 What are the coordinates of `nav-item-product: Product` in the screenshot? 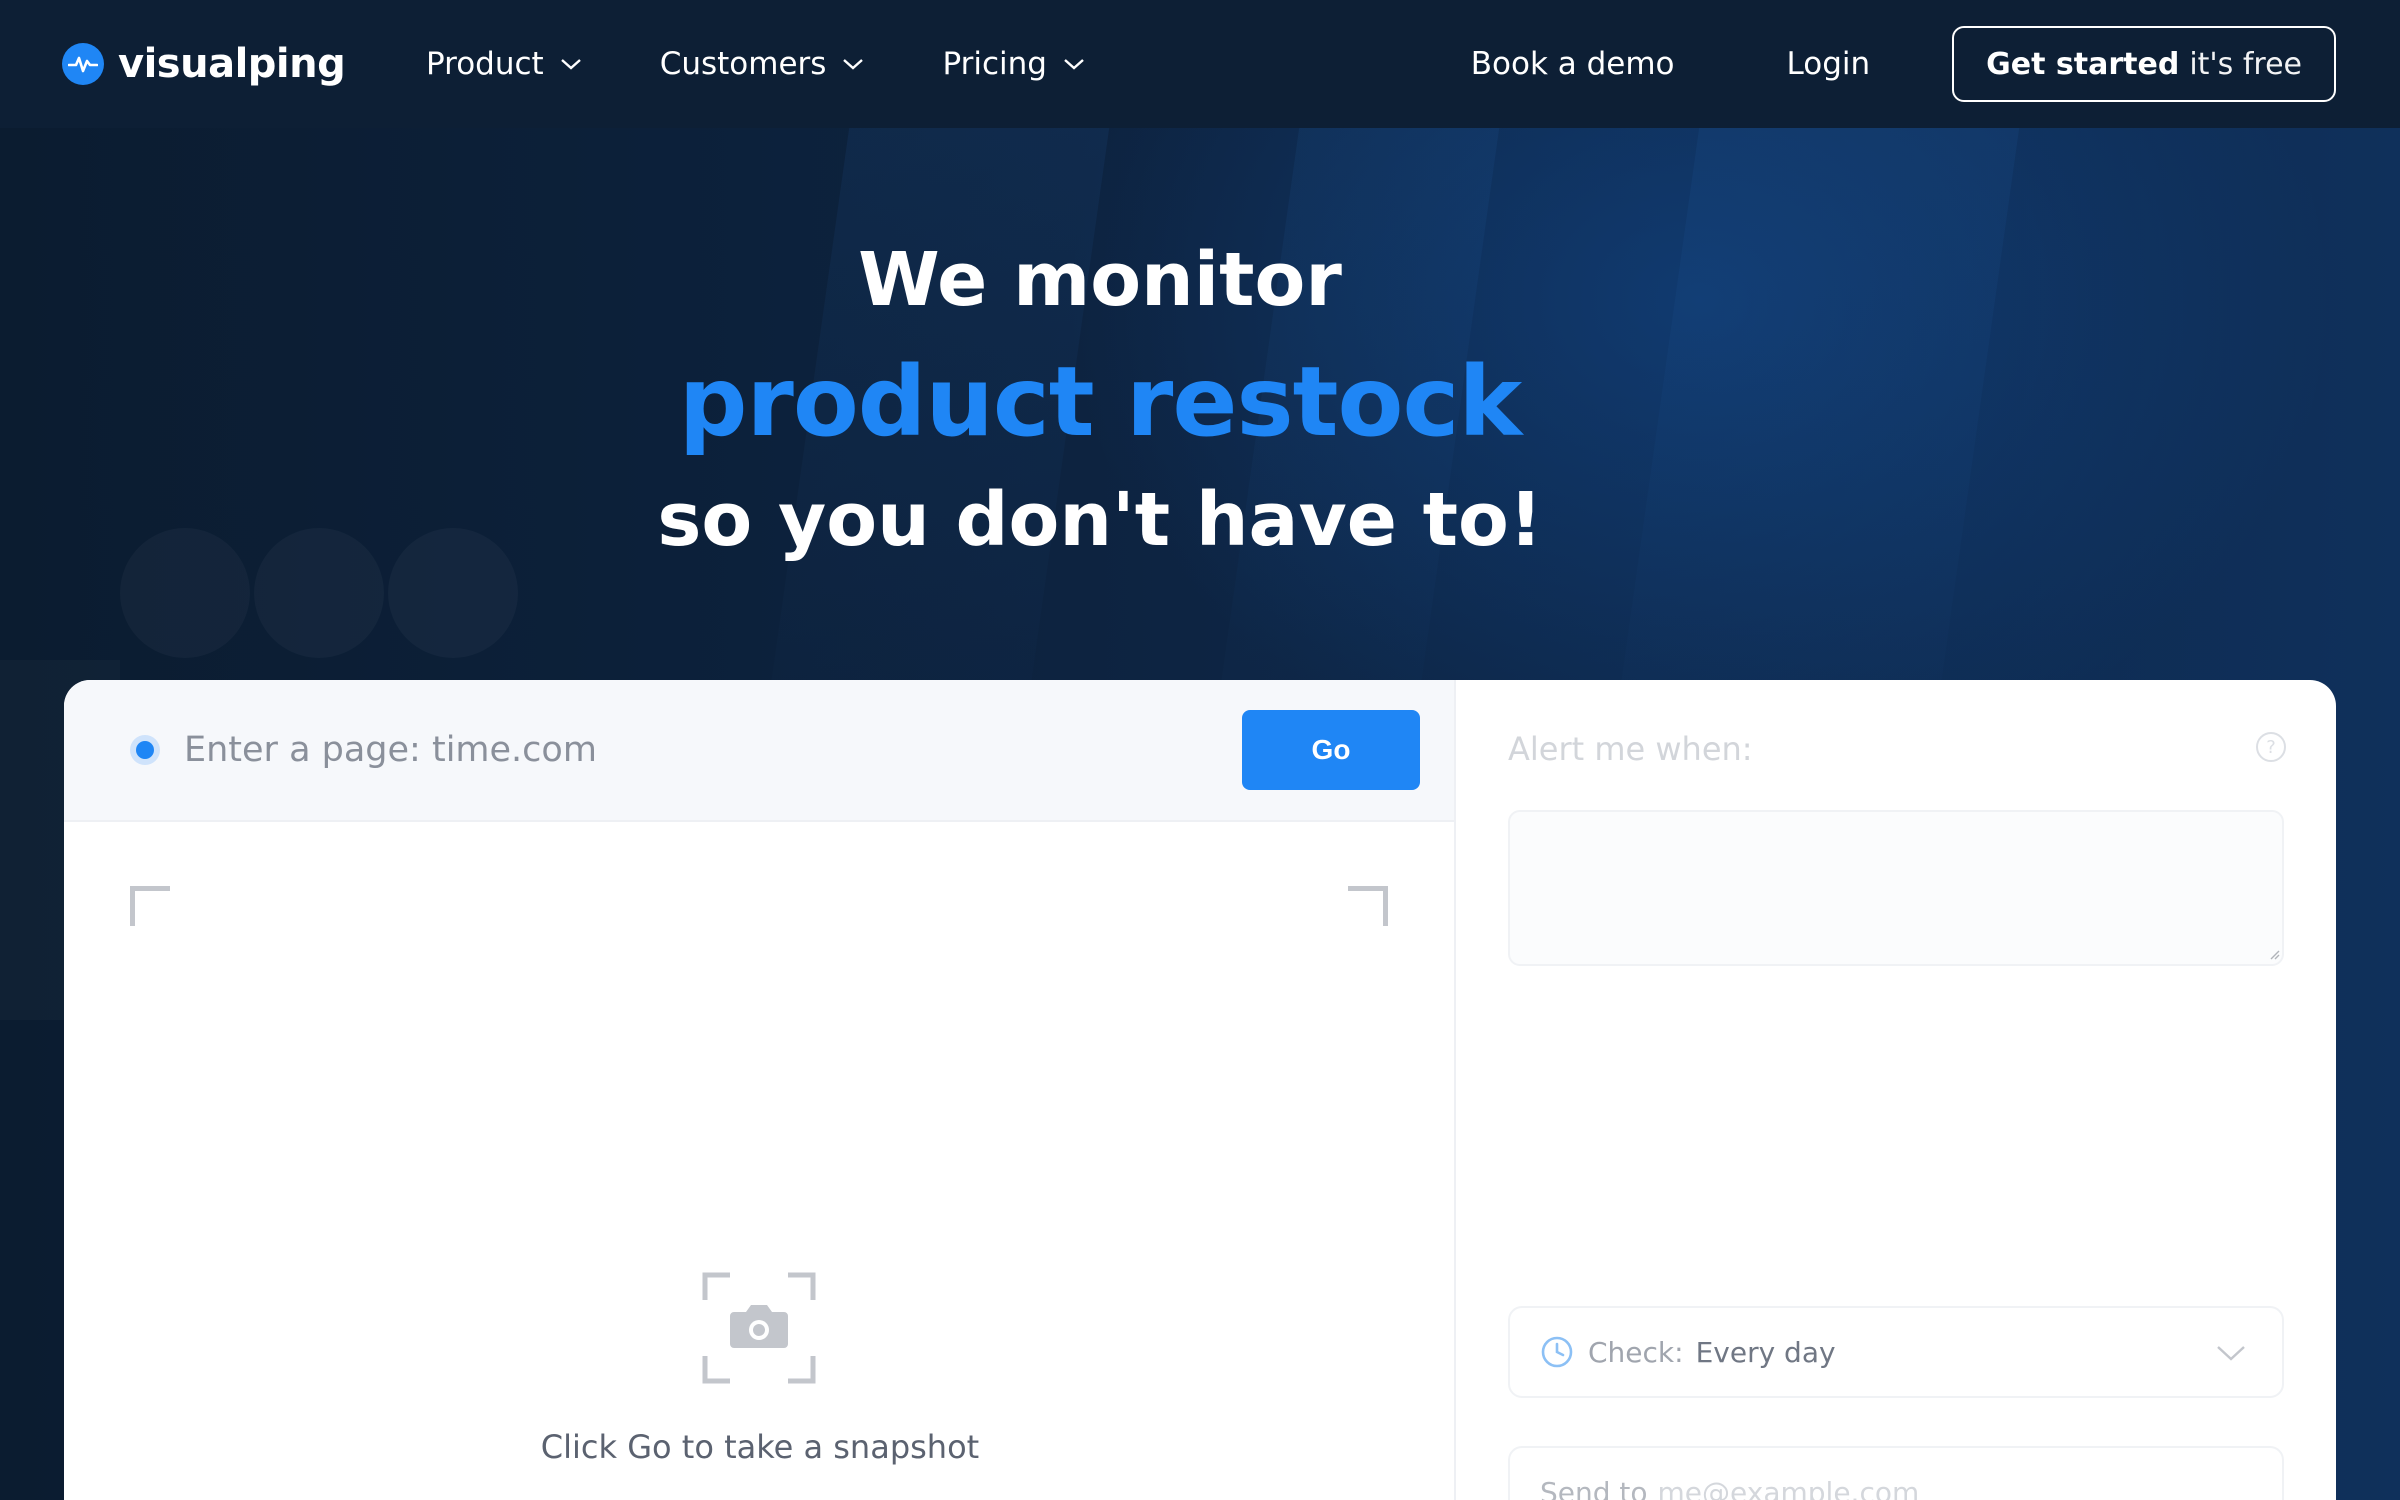 It's located at (504, 64).